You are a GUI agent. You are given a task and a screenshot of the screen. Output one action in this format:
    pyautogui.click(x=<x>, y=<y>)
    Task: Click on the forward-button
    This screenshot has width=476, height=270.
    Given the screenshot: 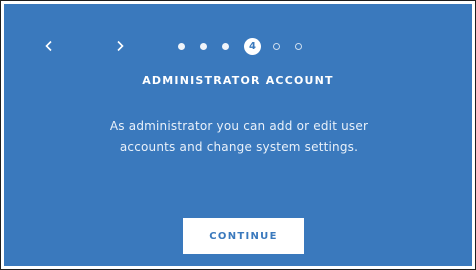 What is the action you would take?
    pyautogui.click(x=120, y=46)
    